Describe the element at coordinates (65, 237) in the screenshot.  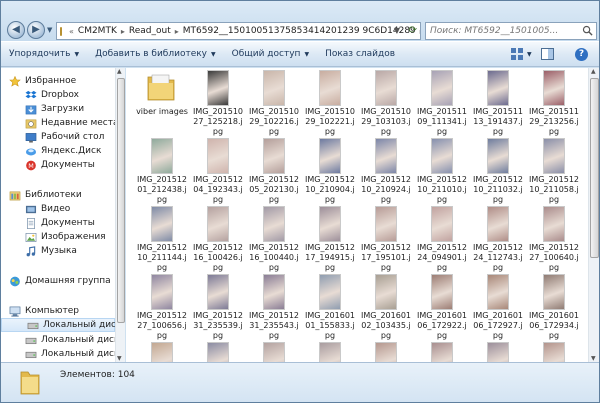
I see `nav-images: Изображения` at that location.